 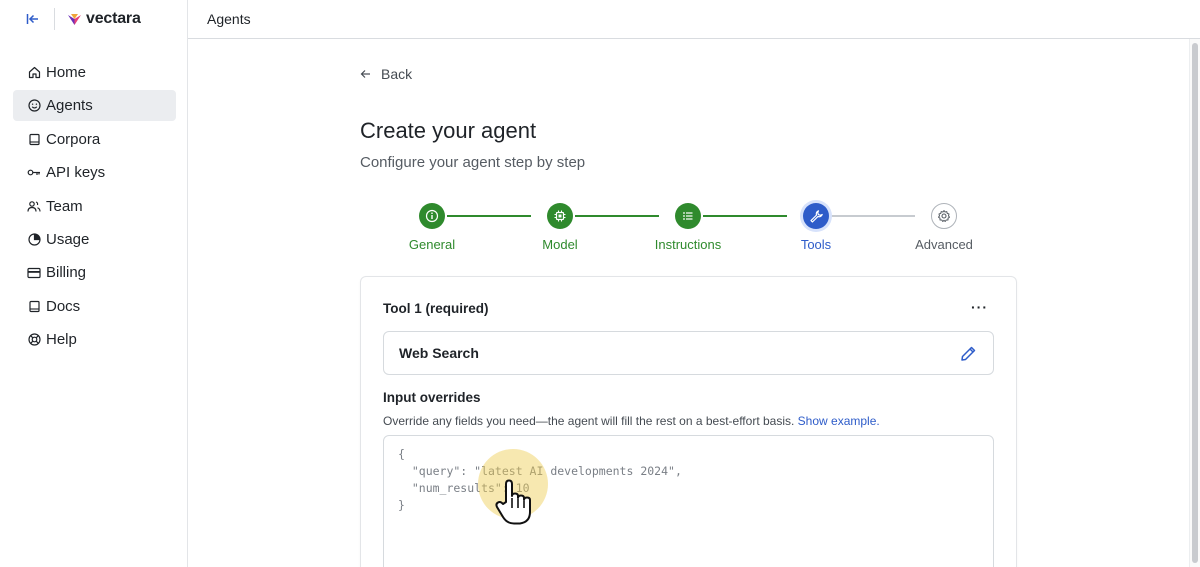 I want to click on sidebar-item-home: Home, so click(x=94, y=72).